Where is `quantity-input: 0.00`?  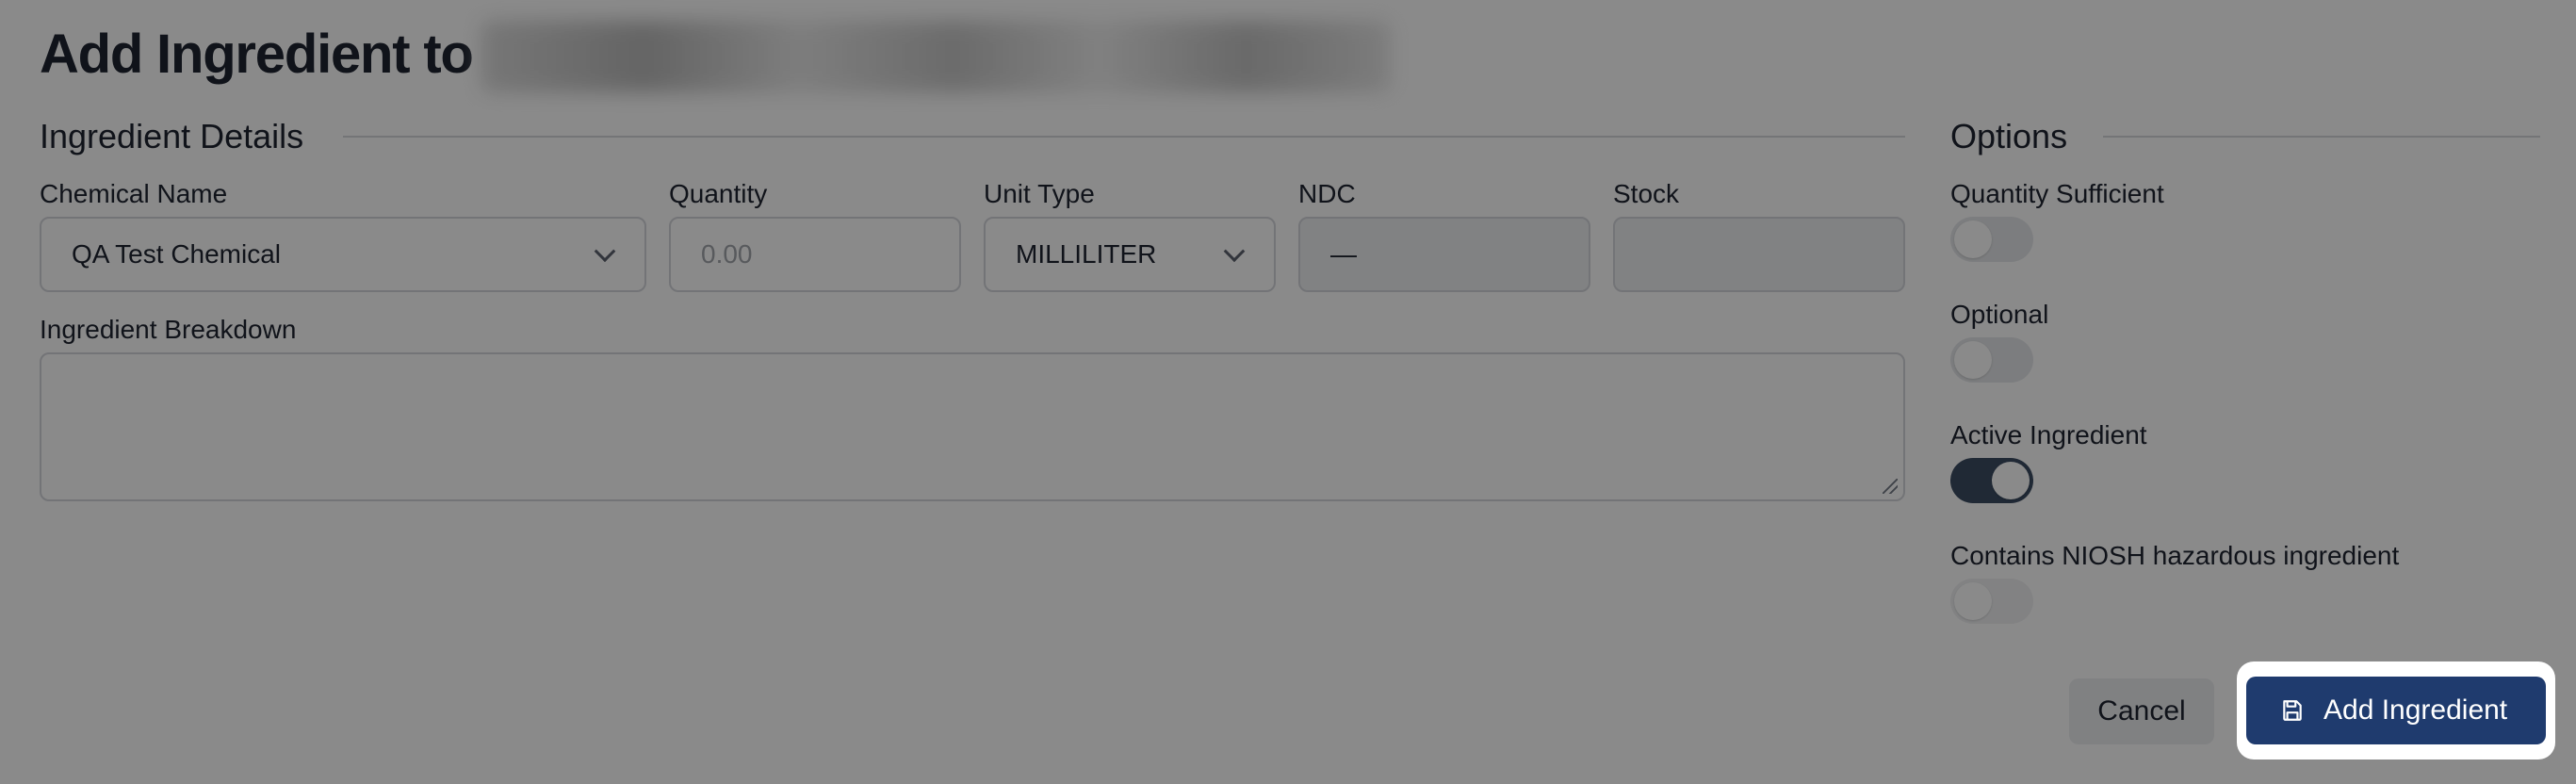 quantity-input: 0.00 is located at coordinates (815, 255).